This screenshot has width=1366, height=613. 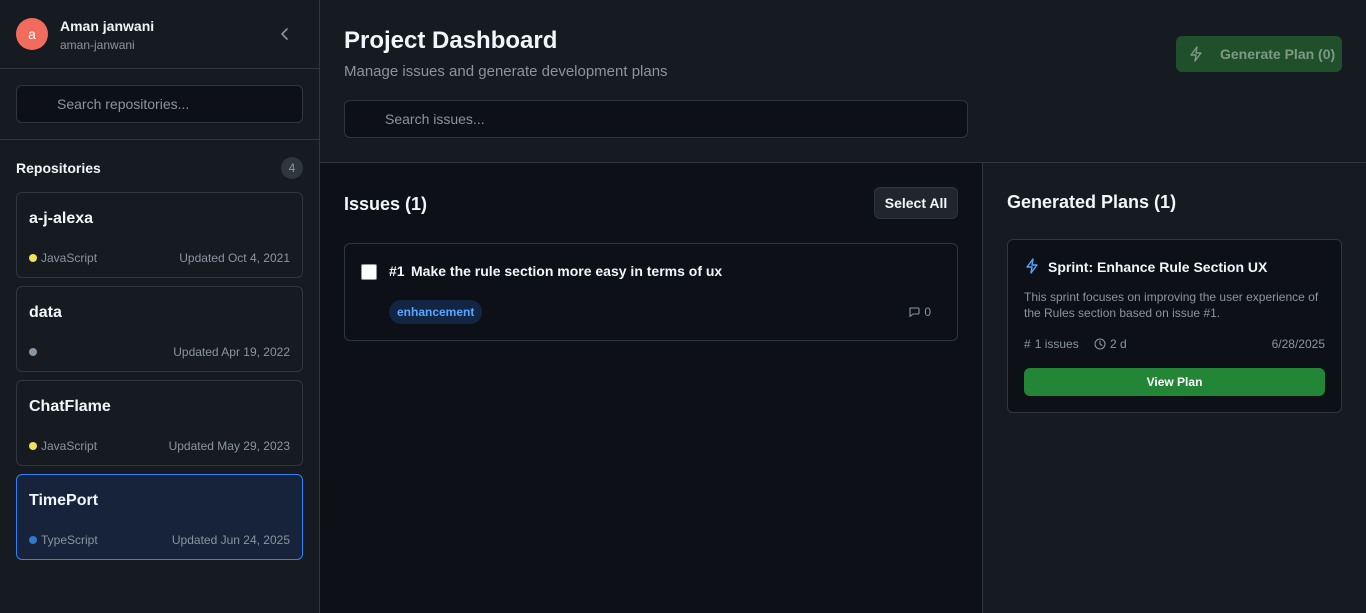 What do you see at coordinates (159, 329) in the screenshot?
I see `repo-card-data: data Updated Apr 19, 2022` at bounding box center [159, 329].